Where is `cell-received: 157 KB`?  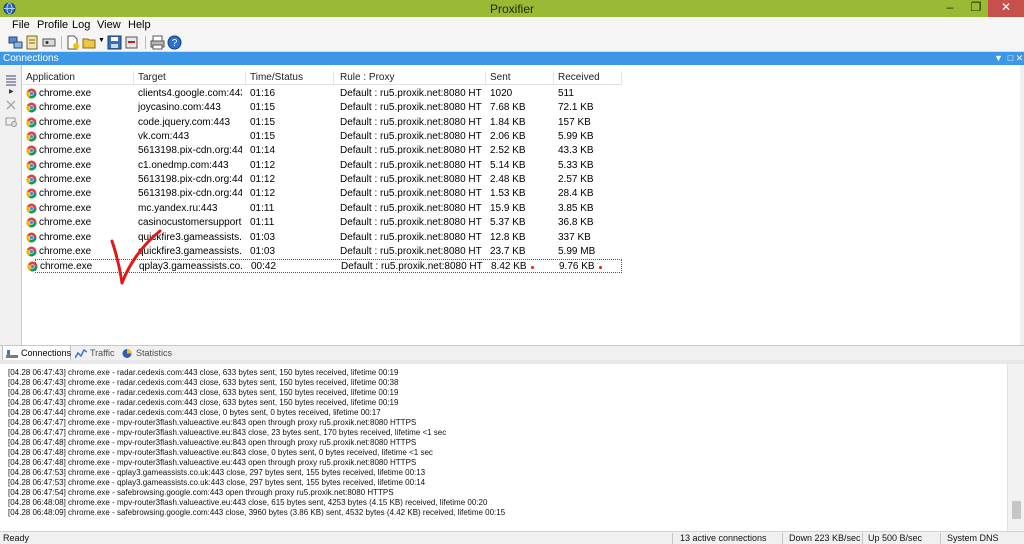 cell-received: 157 KB is located at coordinates (574, 122).